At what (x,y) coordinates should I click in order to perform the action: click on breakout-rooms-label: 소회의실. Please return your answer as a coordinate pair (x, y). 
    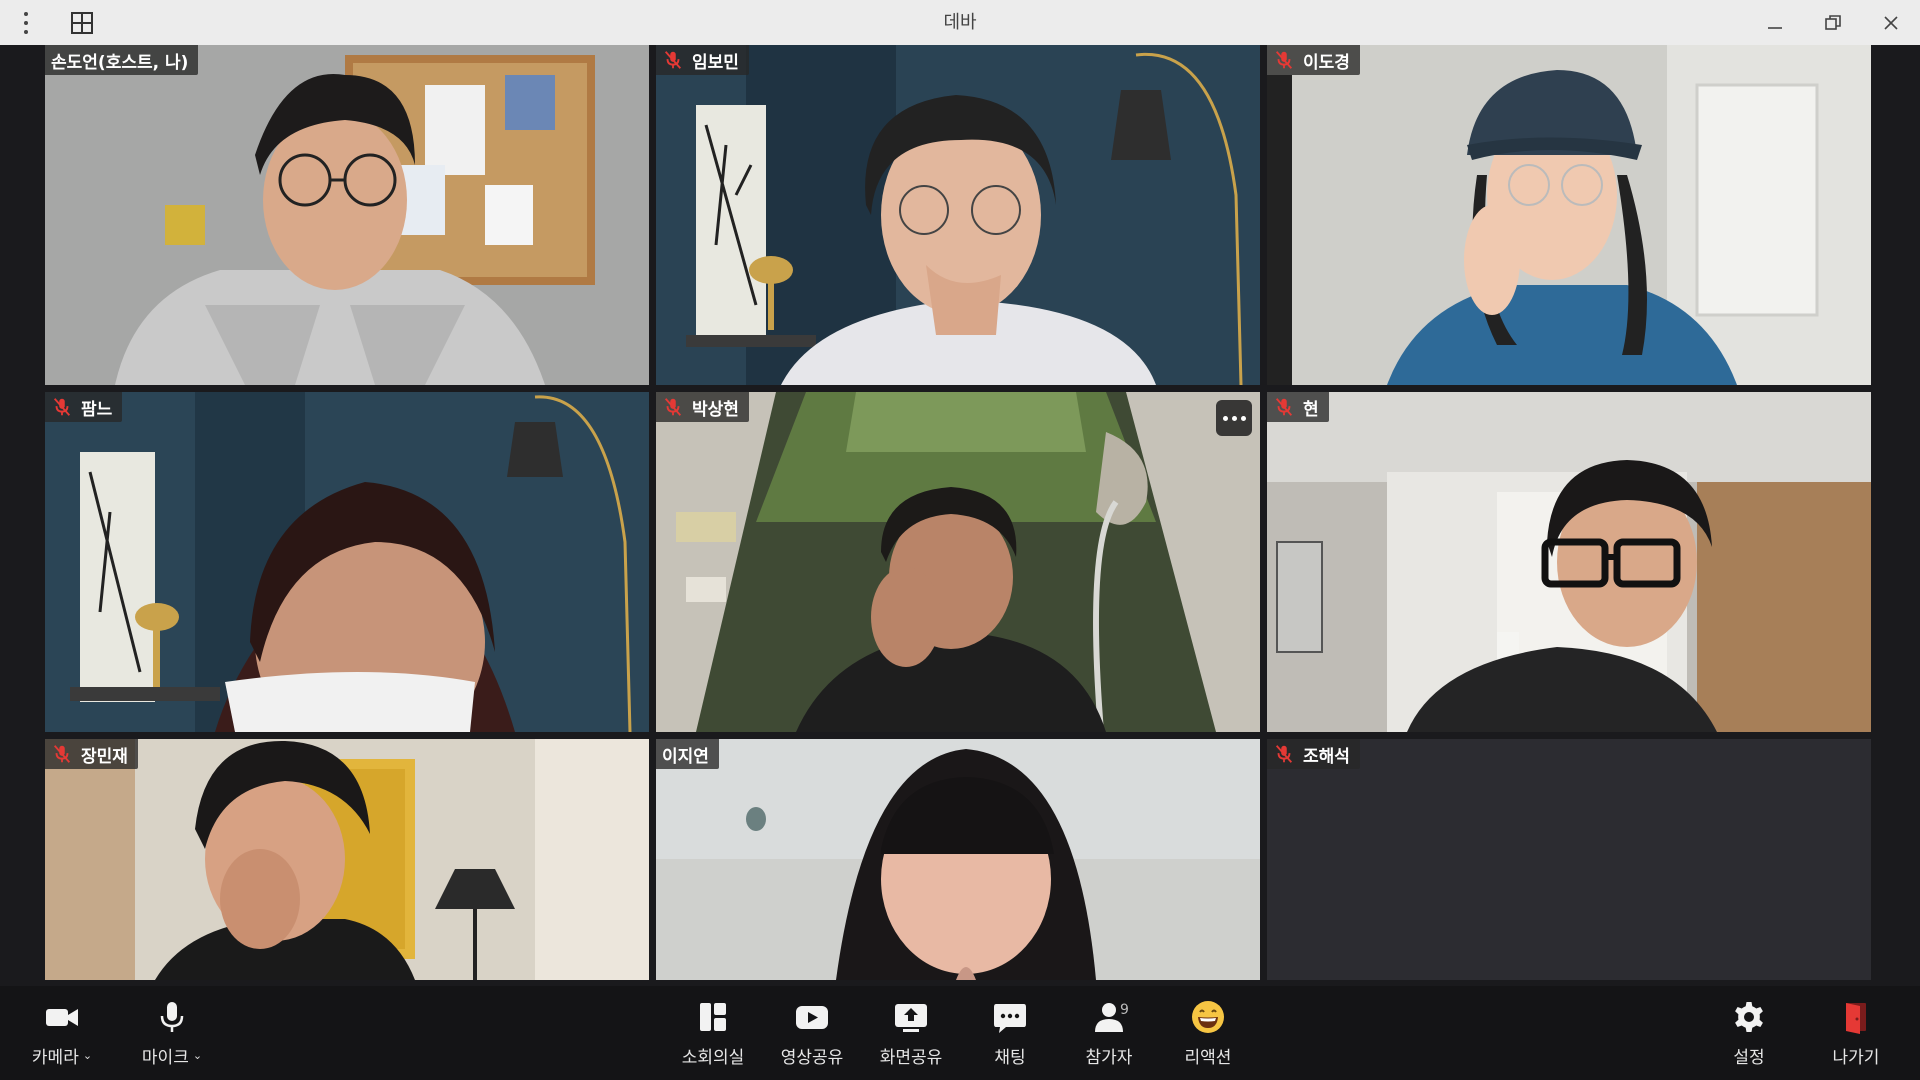
    Looking at the image, I should click on (713, 1057).